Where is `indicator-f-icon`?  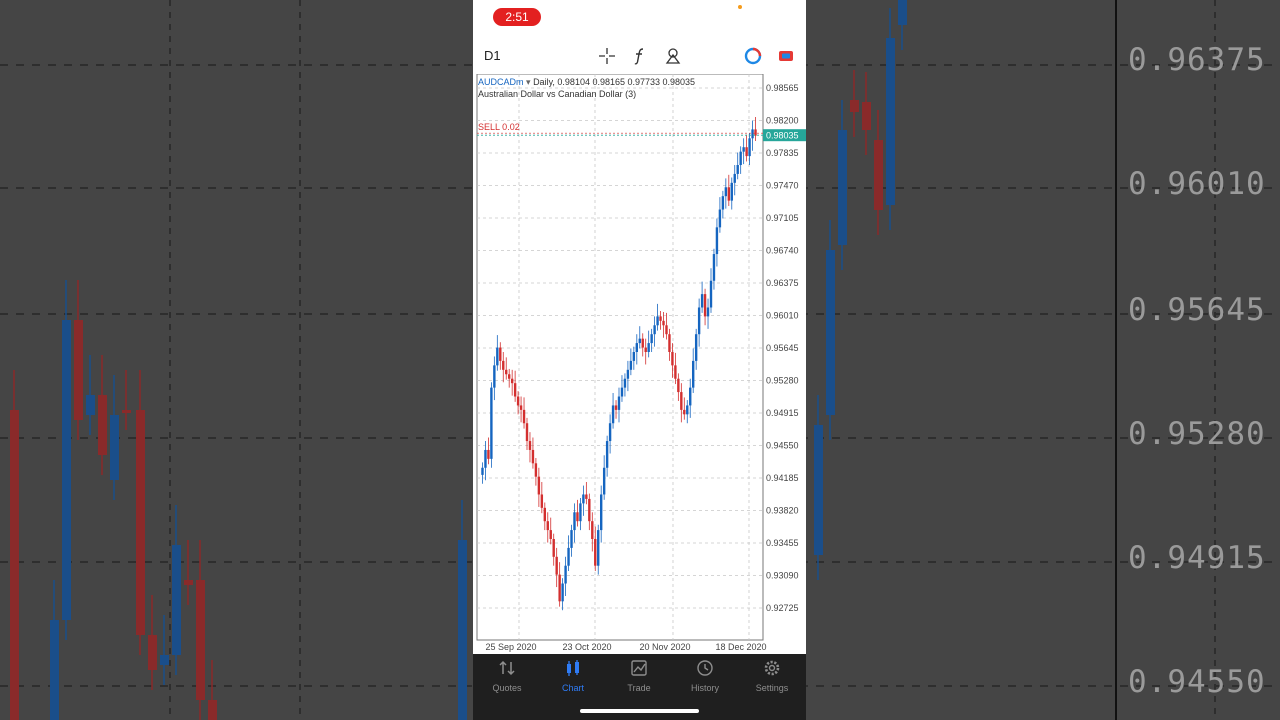
indicator-f-icon is located at coordinates (640, 56).